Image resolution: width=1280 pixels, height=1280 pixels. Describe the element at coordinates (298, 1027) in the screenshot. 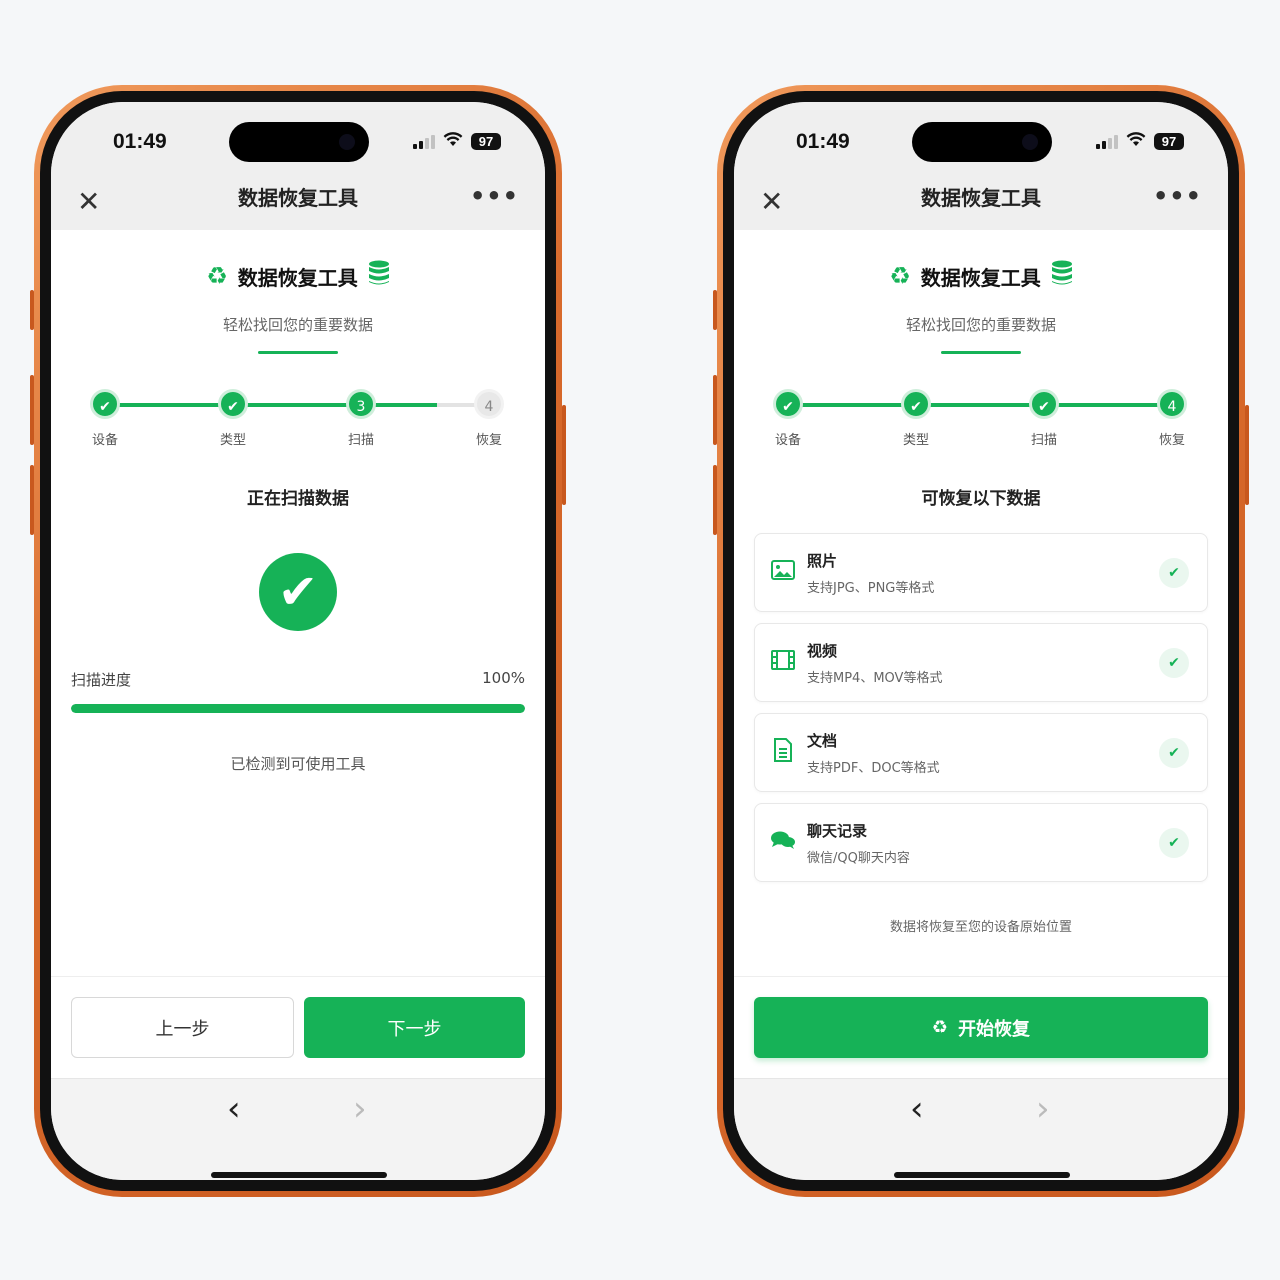

I see `footer-actions: 上一步 下一步` at that location.